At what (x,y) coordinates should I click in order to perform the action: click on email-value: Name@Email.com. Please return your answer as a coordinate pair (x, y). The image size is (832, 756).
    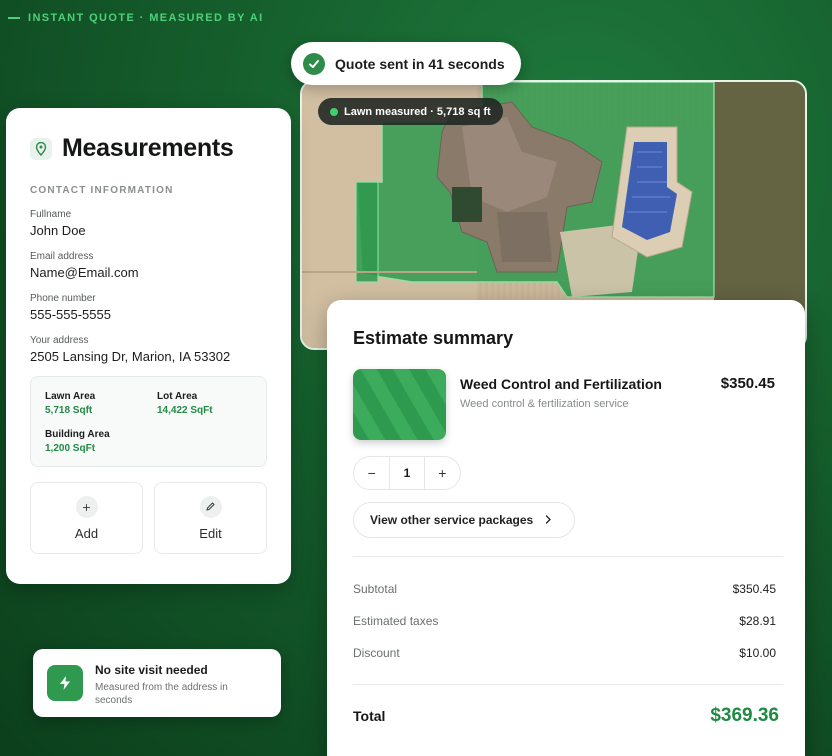
    Looking at the image, I should click on (148, 272).